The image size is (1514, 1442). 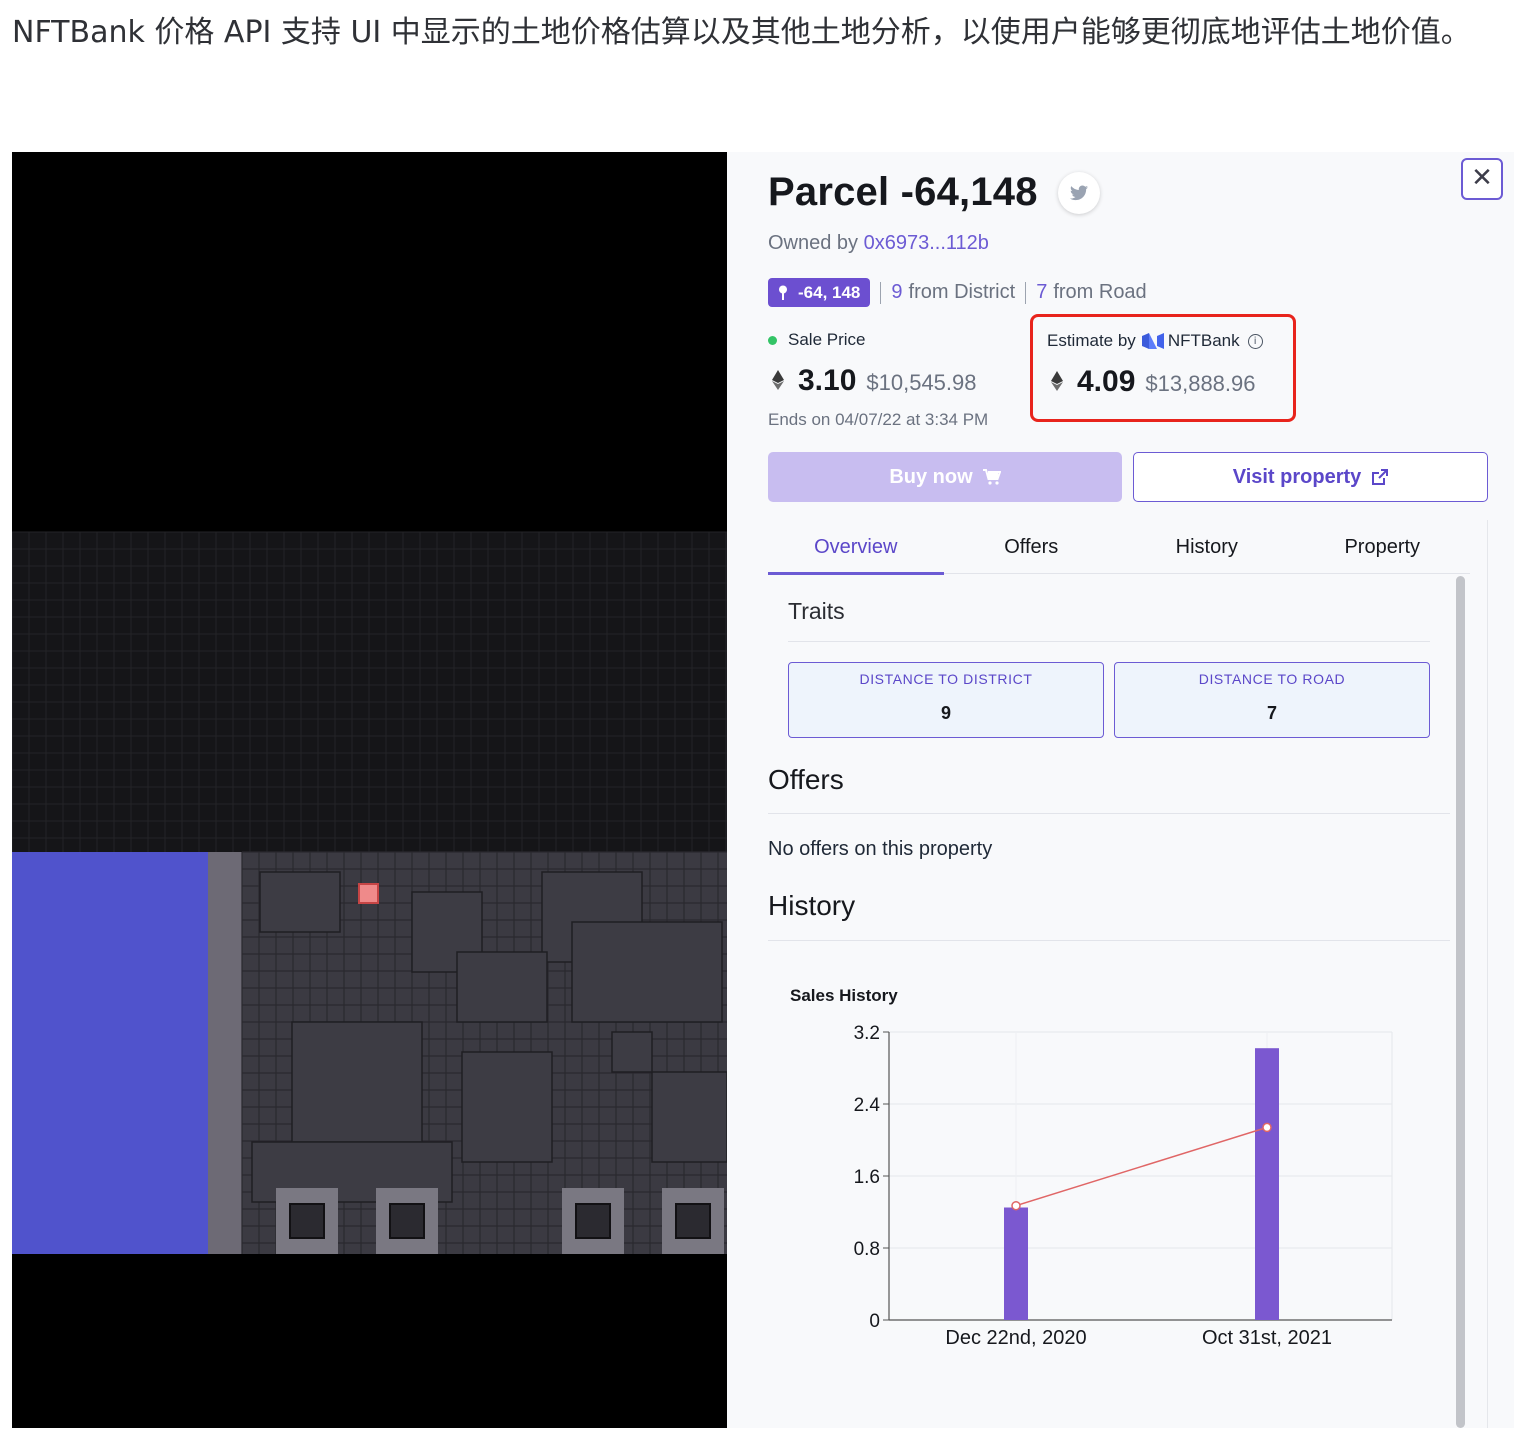 I want to click on location-chips: -64, 148 9 from District 7 from Road, so click(x=957, y=292).